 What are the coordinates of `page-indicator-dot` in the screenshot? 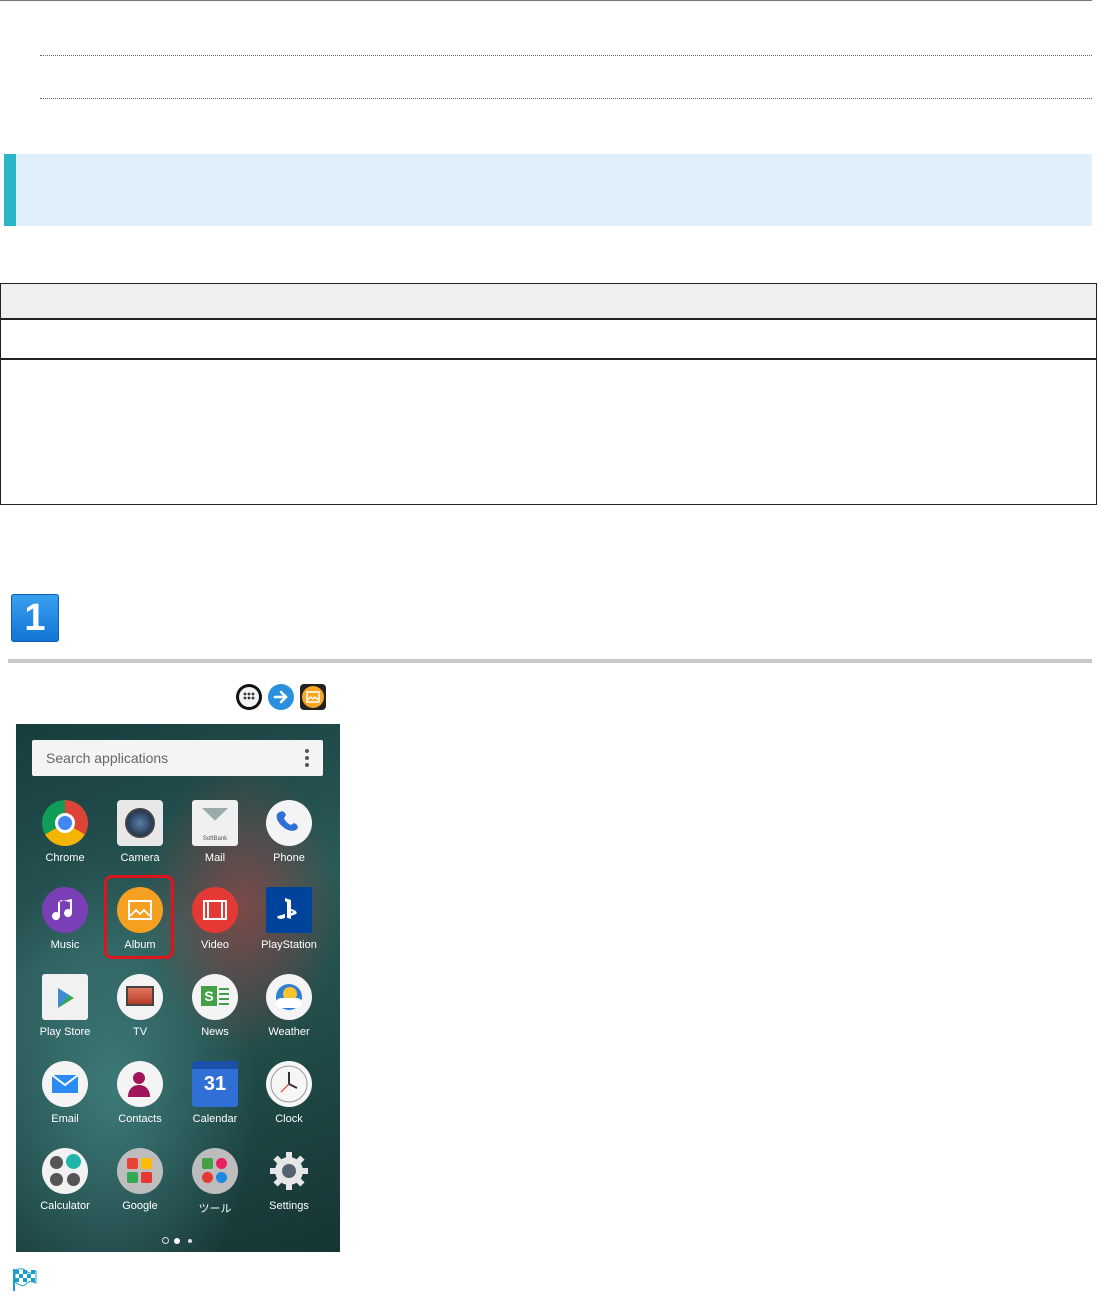 It's located at (190, 1241).